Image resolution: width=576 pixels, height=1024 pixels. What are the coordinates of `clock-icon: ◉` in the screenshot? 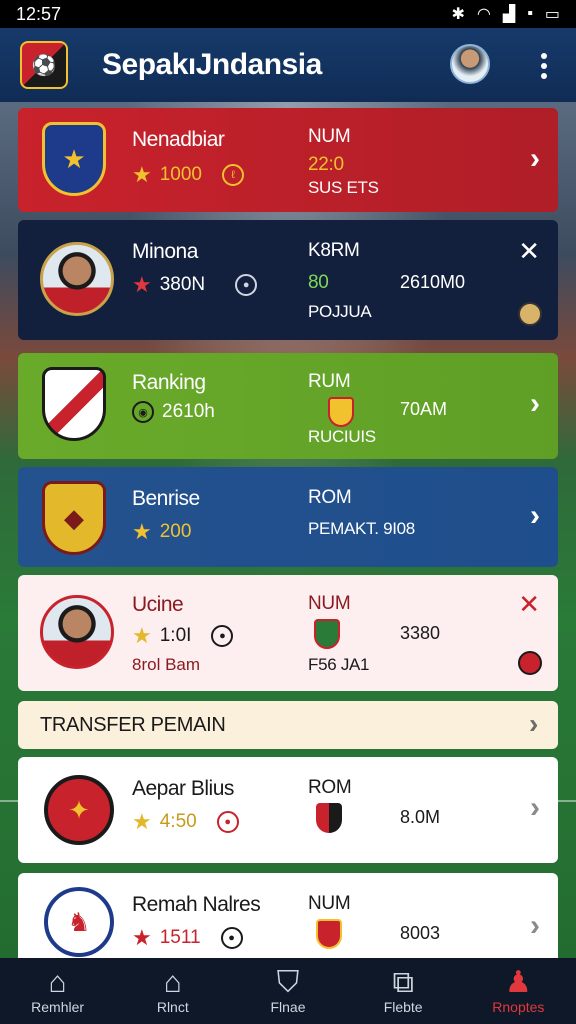 It's located at (143, 412).